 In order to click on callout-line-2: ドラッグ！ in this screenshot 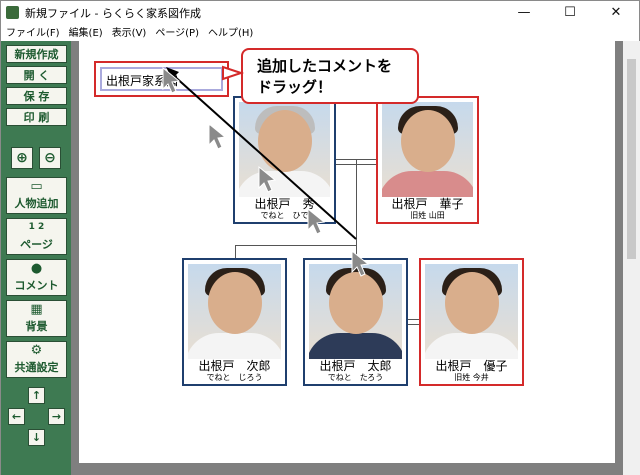, I will do `click(295, 87)`.